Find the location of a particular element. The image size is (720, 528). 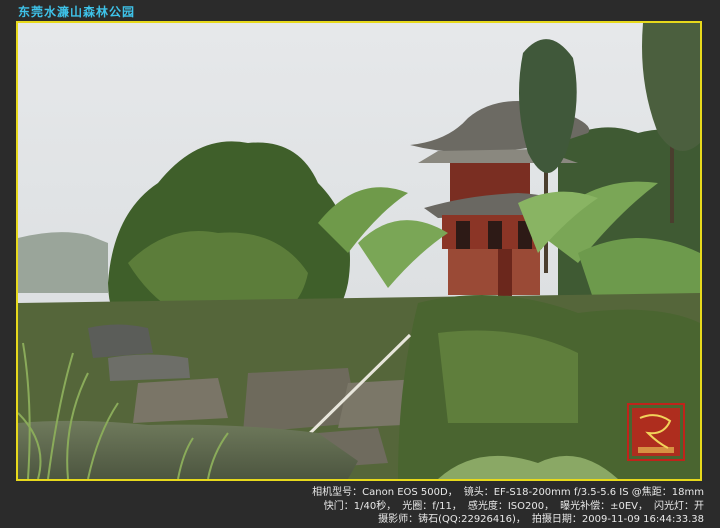

exif-shutter: 快门：1/40秒， is located at coordinates (360, 506).